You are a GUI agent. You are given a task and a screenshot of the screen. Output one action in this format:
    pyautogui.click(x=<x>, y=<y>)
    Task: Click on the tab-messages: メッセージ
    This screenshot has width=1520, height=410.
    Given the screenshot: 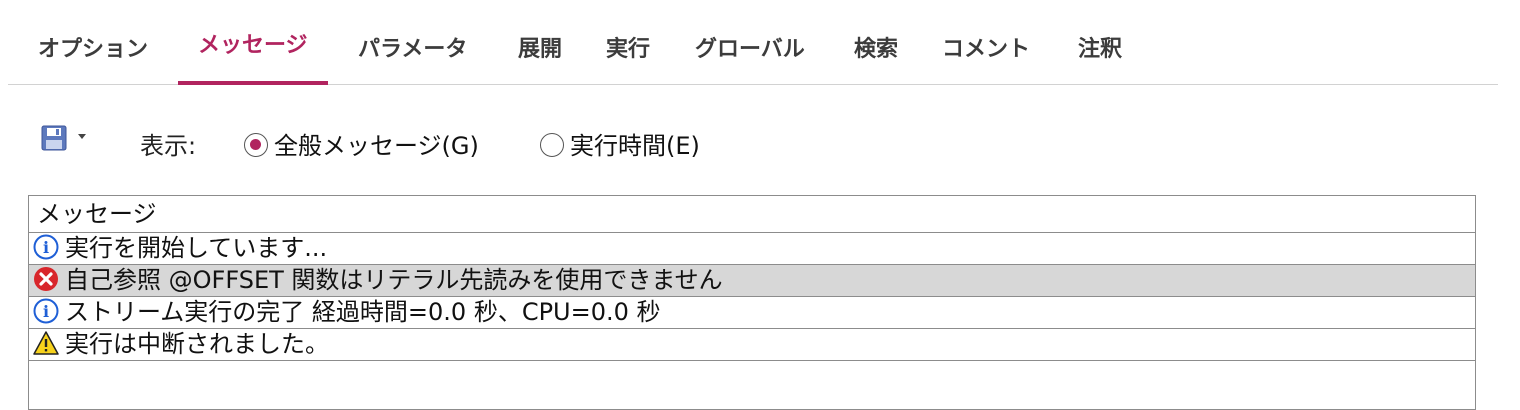 What is the action you would take?
    pyautogui.click(x=253, y=42)
    